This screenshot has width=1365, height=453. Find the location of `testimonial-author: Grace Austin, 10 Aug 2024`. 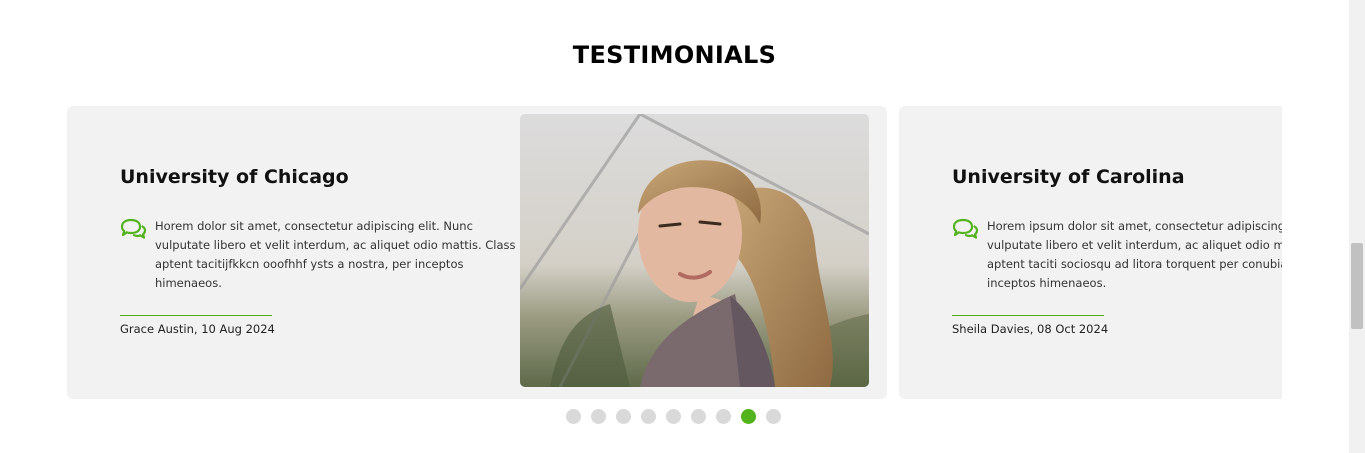

testimonial-author: Grace Austin, 10 Aug 2024 is located at coordinates (197, 329).